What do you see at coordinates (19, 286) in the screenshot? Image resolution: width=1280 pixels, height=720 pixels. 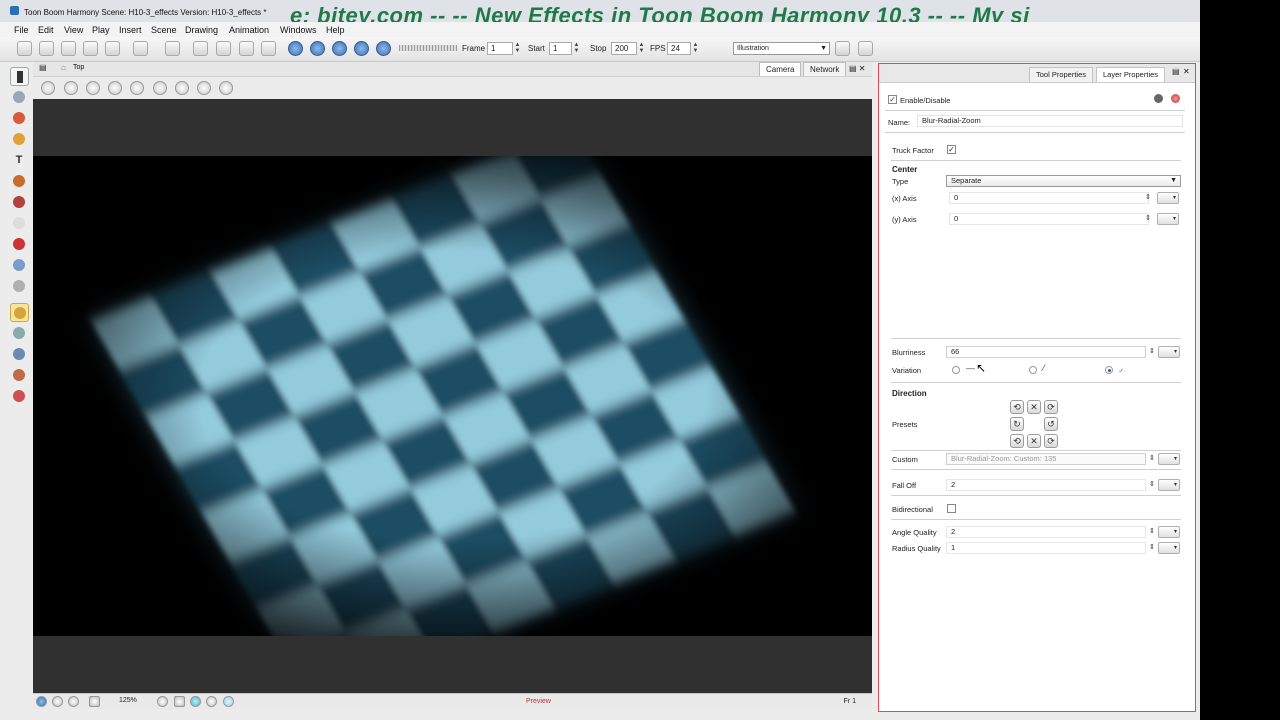 I see `hand-tool` at bounding box center [19, 286].